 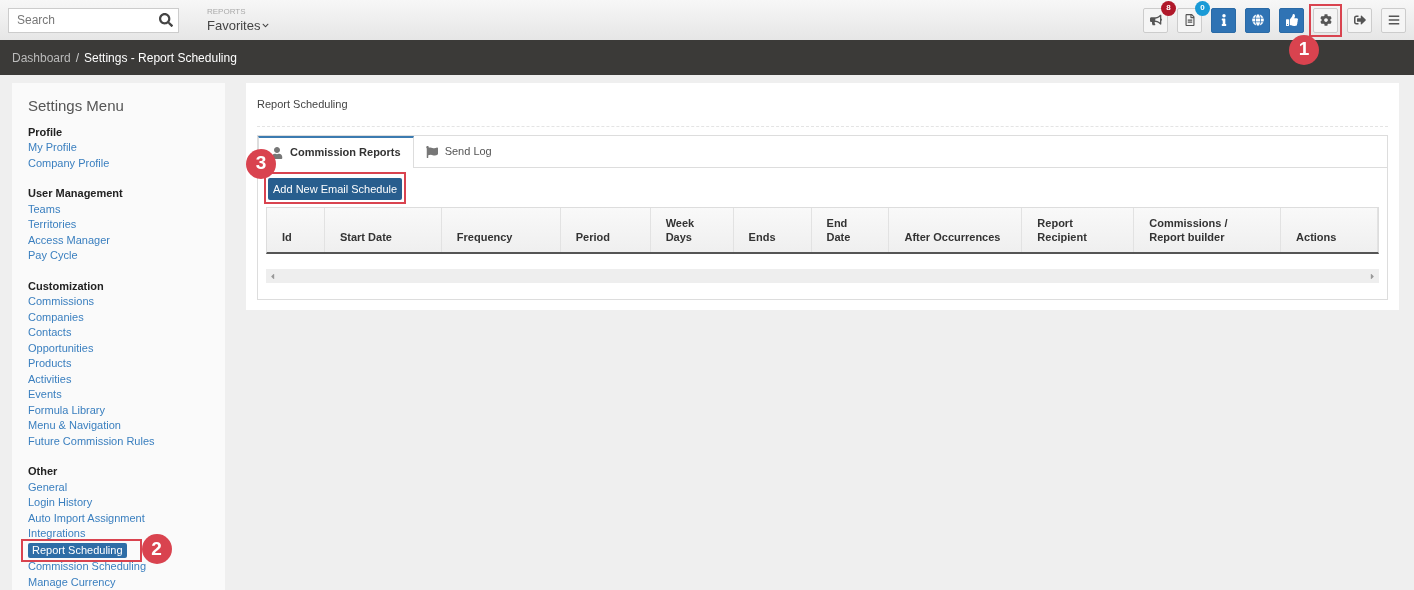 I want to click on scroll-right-icon, so click(x=1372, y=276).